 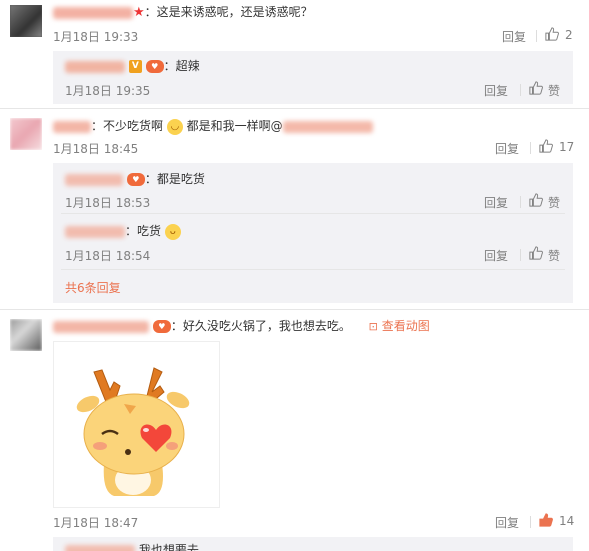 I want to click on comment-text-line: ★：这是来诱惑呢，还是诱惑呢？, so click(x=183, y=12).